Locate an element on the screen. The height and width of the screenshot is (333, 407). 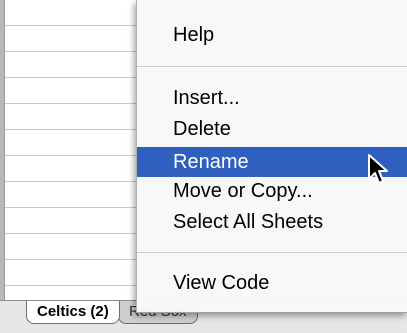
menu-item-help: Help is located at coordinates (272, 35).